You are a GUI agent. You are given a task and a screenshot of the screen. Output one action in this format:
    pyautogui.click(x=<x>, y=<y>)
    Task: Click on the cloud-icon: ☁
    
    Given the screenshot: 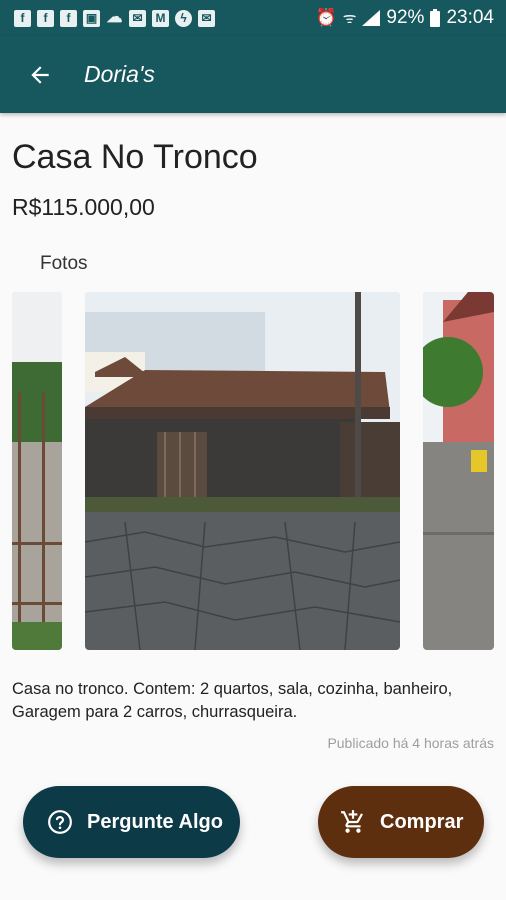 What is the action you would take?
    pyautogui.click(x=114, y=17)
    